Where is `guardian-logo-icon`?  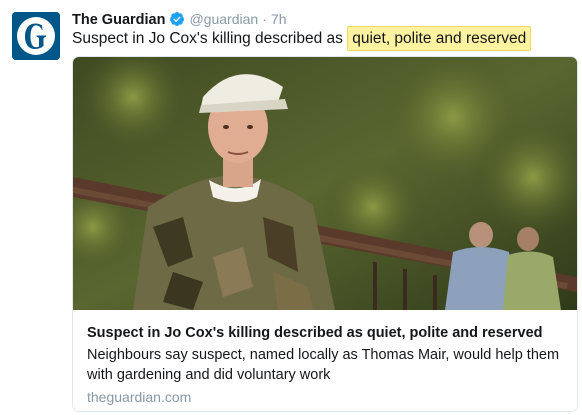
guardian-logo-icon is located at coordinates (36, 36).